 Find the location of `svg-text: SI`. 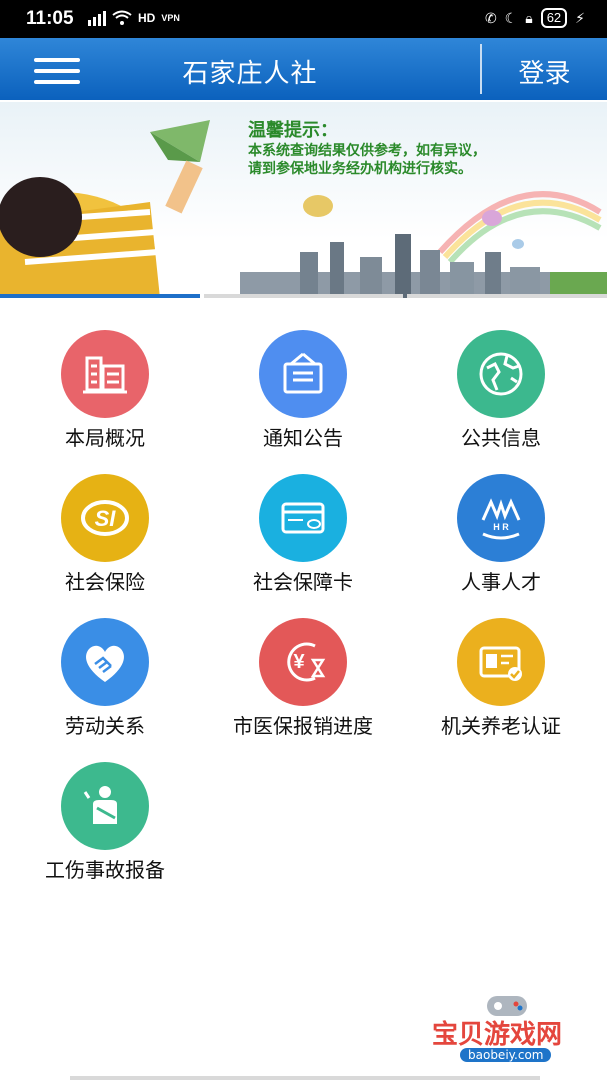

svg-text: SI is located at coordinates (106, 518).